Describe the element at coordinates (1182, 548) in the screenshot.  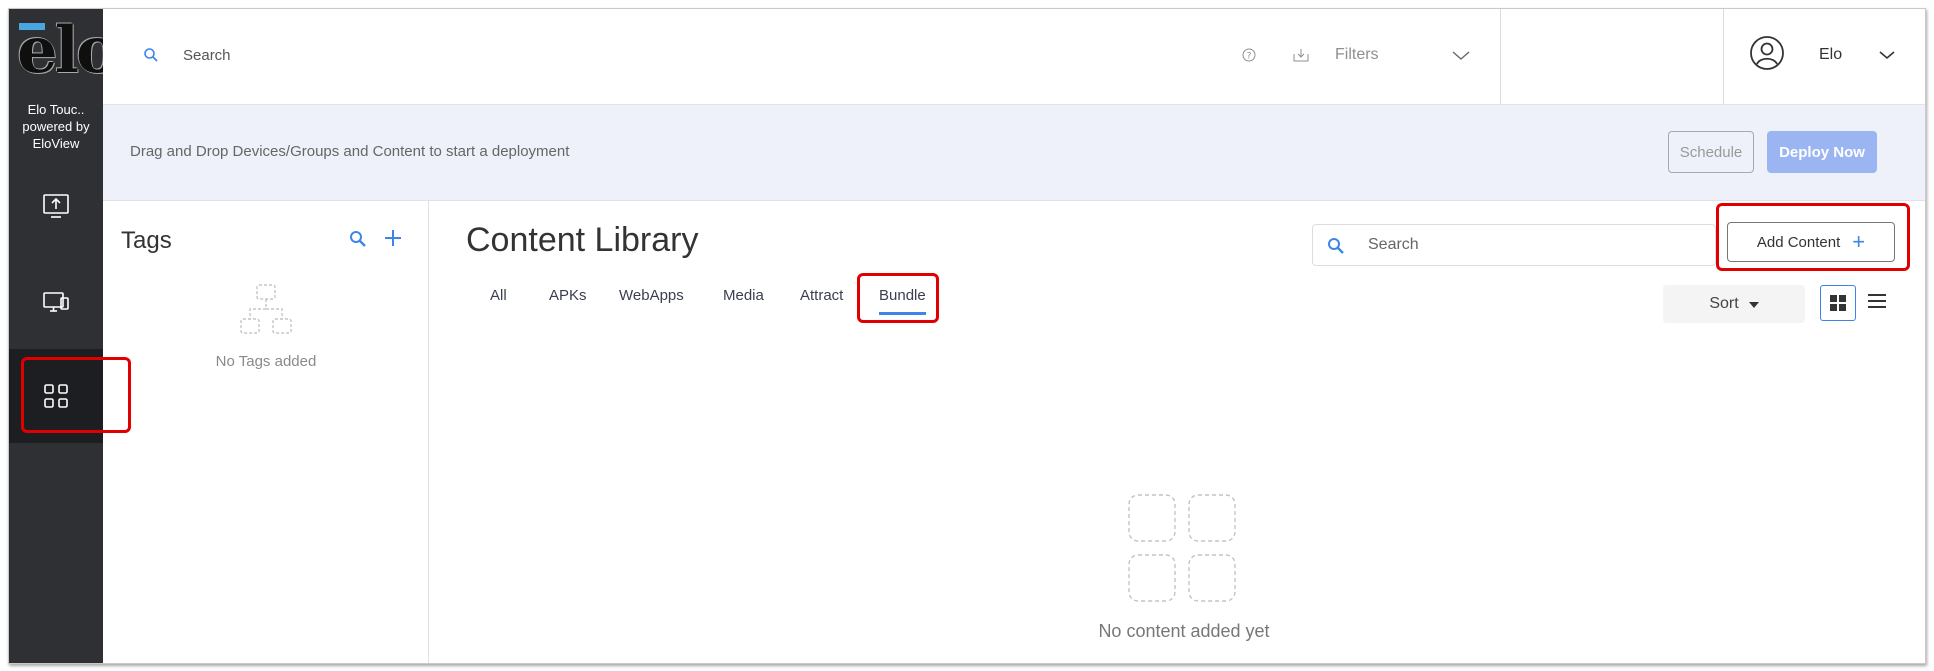
I see `empty-content-icon` at that location.